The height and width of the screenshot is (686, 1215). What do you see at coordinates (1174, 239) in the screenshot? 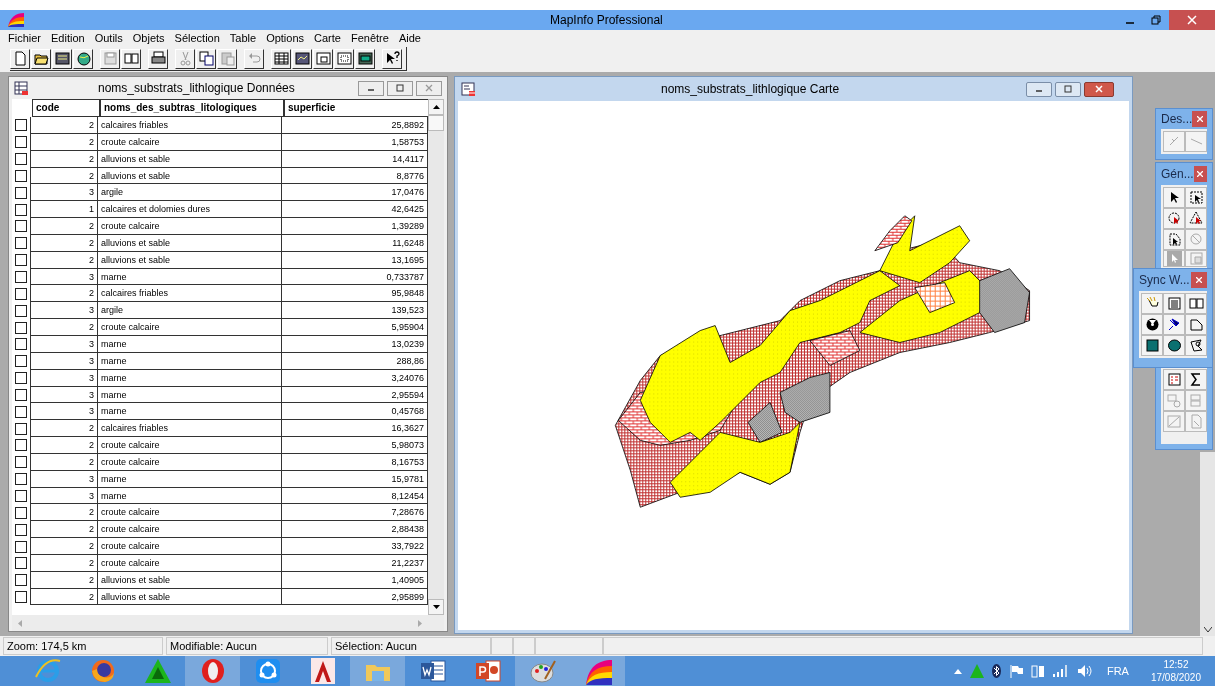
I see `boundary-select-tool` at bounding box center [1174, 239].